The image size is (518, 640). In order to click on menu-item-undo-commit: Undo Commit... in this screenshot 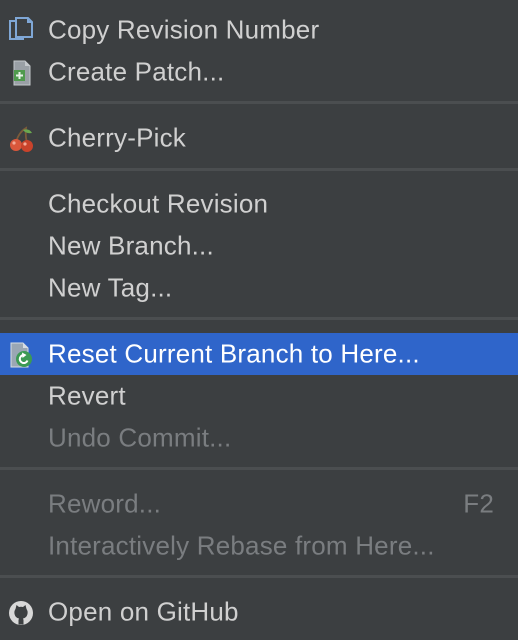, I will do `click(259, 438)`.